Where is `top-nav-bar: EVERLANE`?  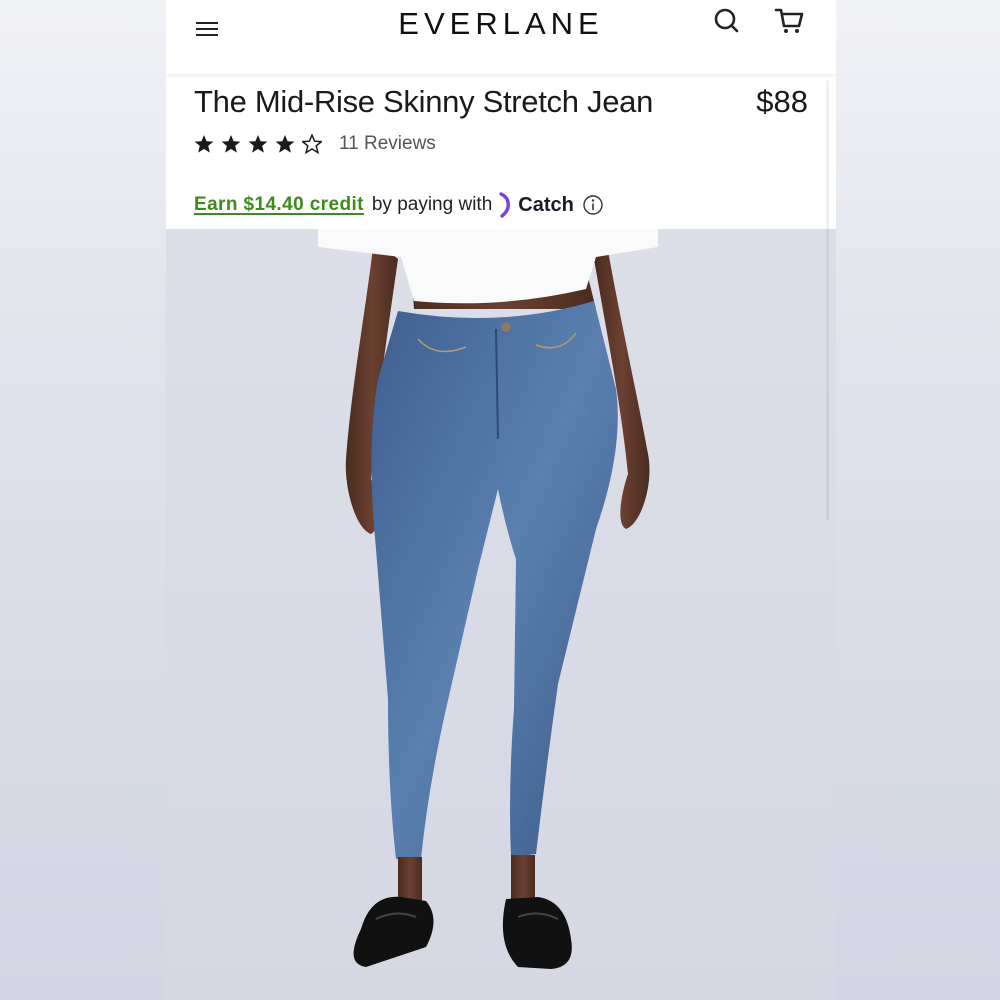
top-nav-bar: EVERLANE is located at coordinates (501, 37).